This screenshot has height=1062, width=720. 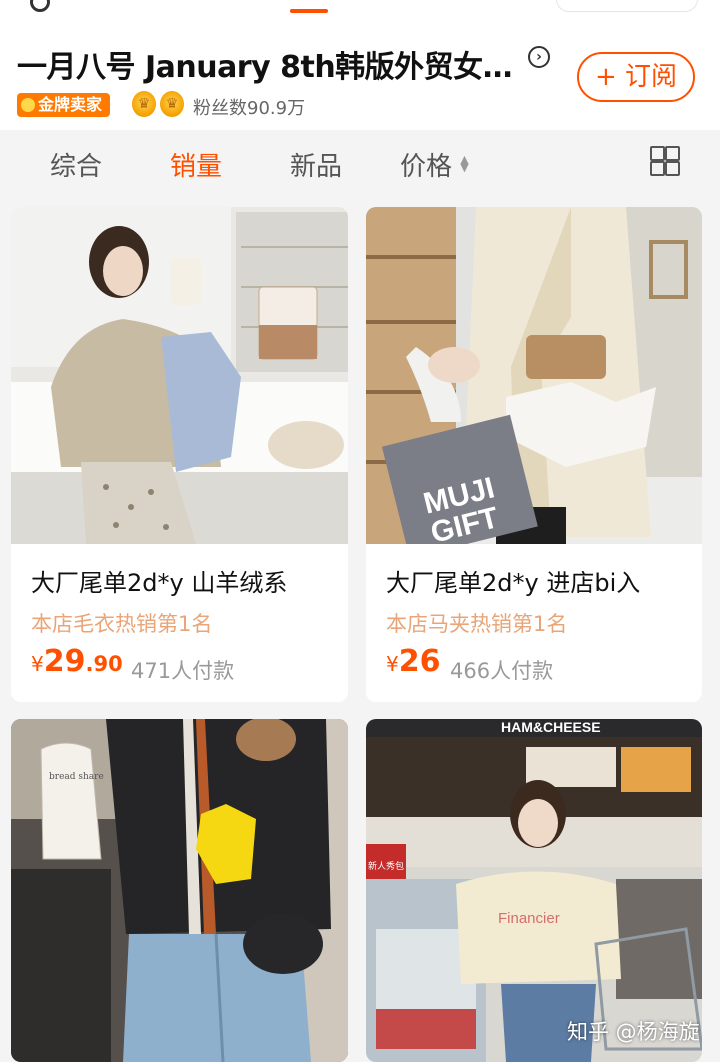 I want to click on sort-tab-sales: 销量, so click(x=196, y=164).